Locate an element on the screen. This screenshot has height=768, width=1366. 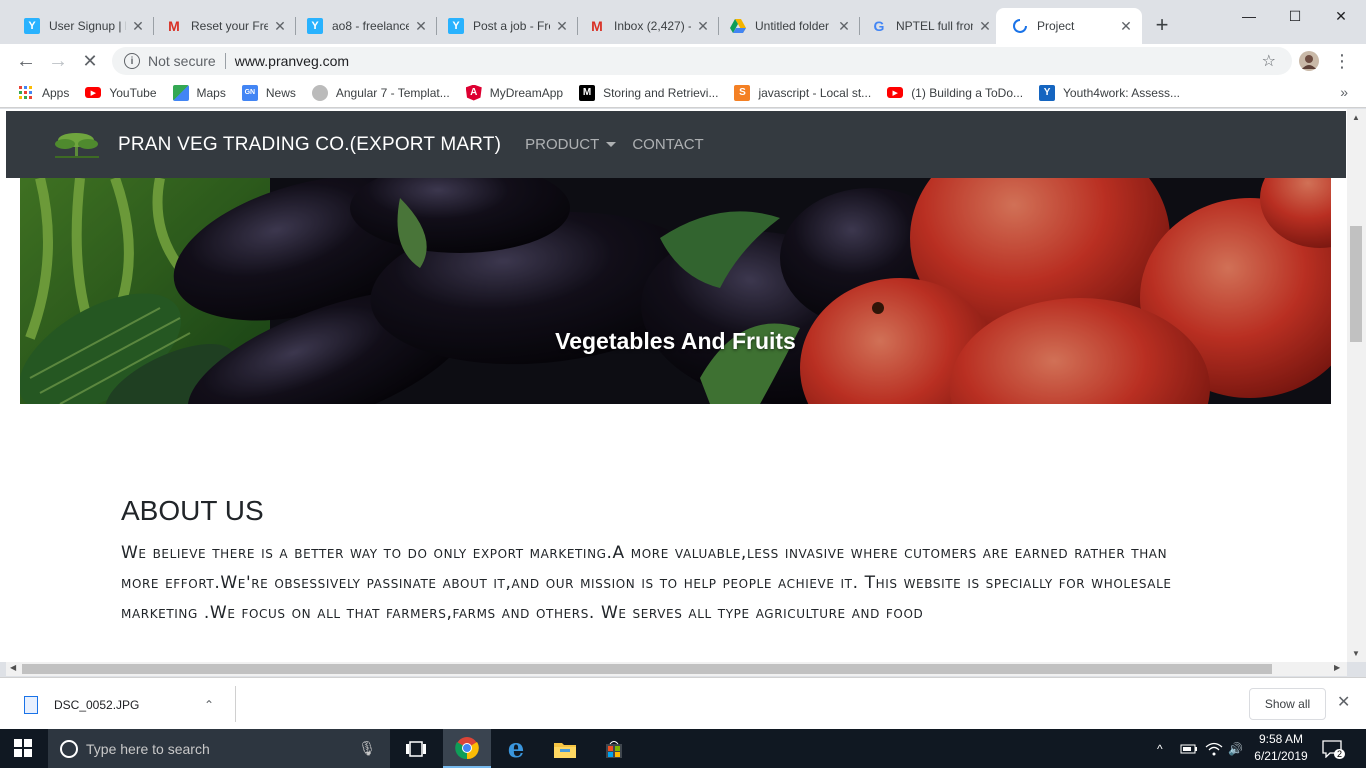
security-label: Not secure is located at coordinates (182, 61).